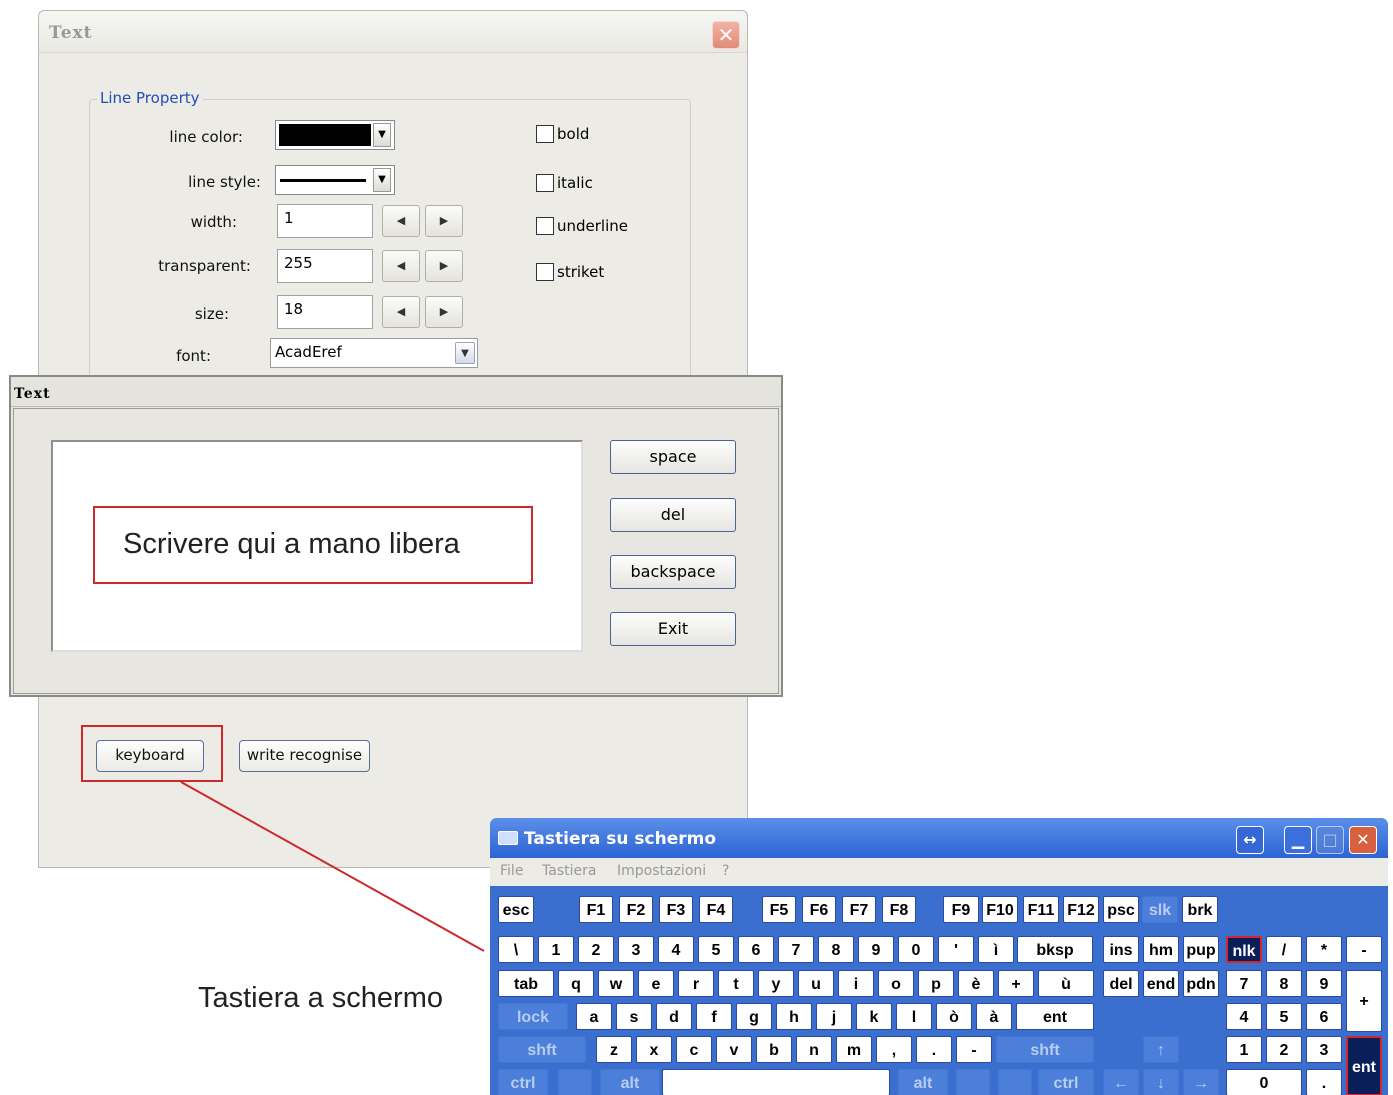 Image resolution: width=1393 pixels, height=1095 pixels. Describe the element at coordinates (1330, 840) in the screenshot. I see `maximize-icon: □` at that location.